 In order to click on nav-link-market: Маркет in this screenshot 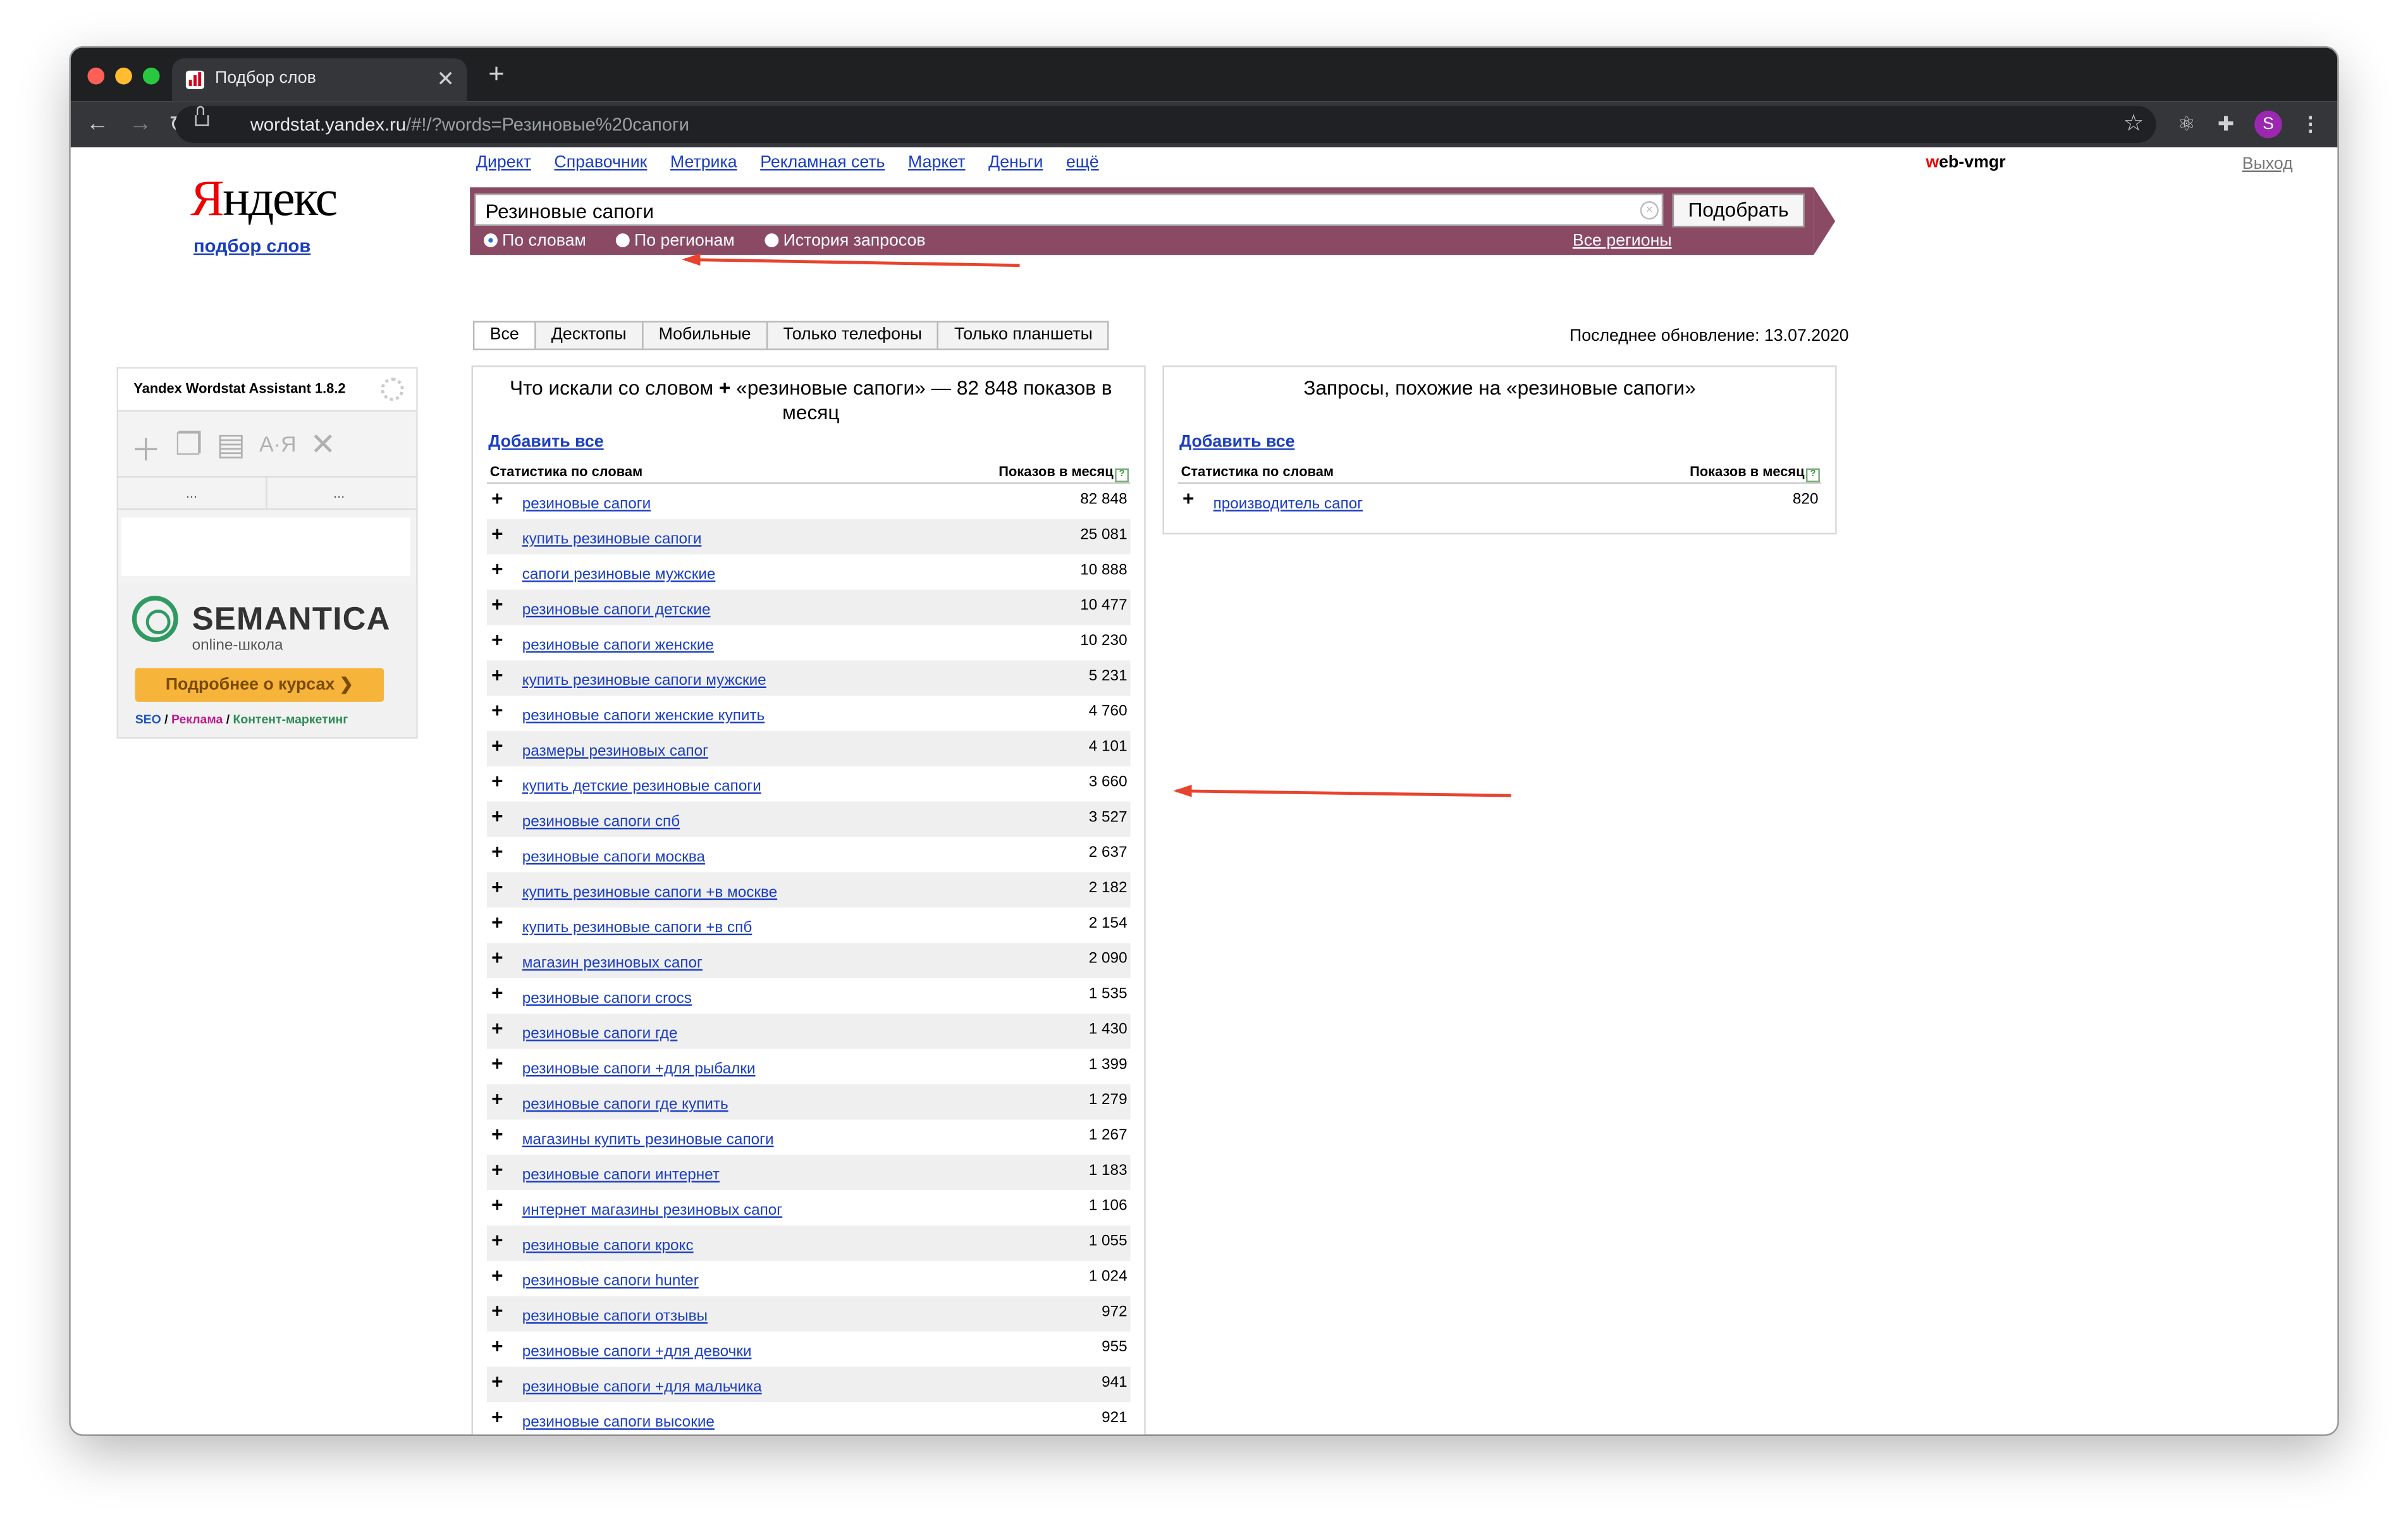, I will do `click(936, 163)`.